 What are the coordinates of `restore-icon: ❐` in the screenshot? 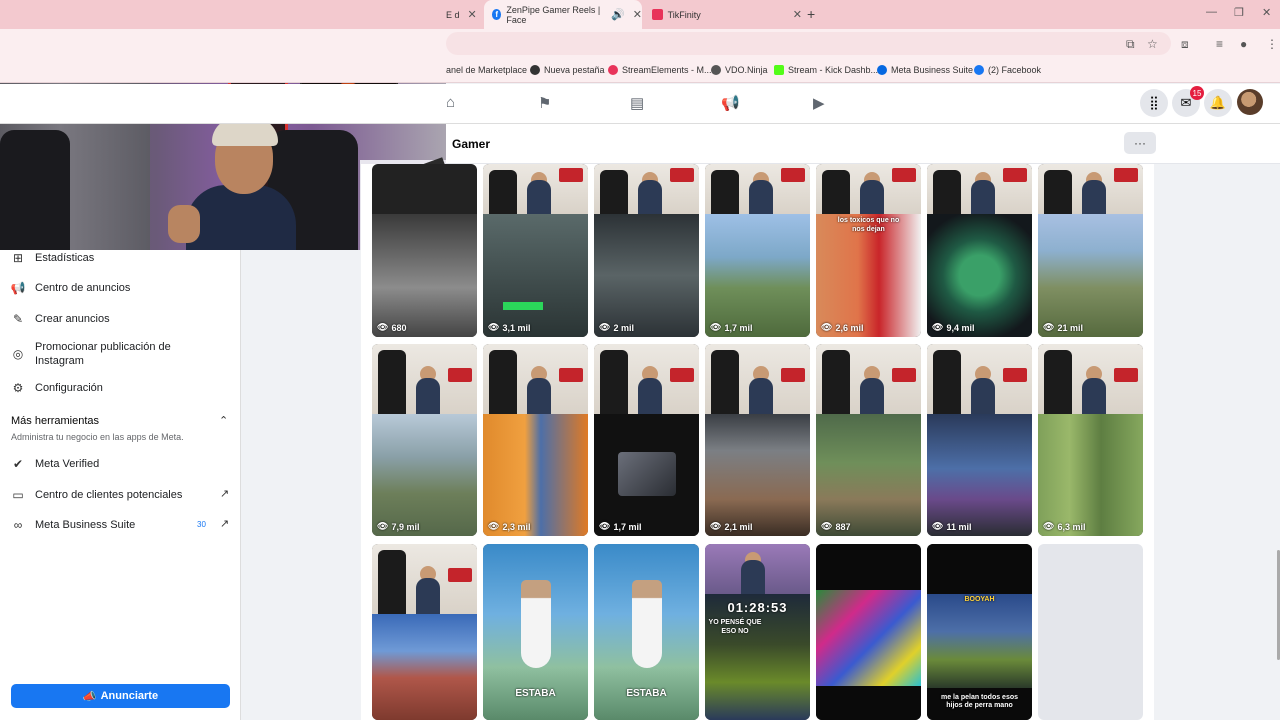 It's located at (1239, 12).